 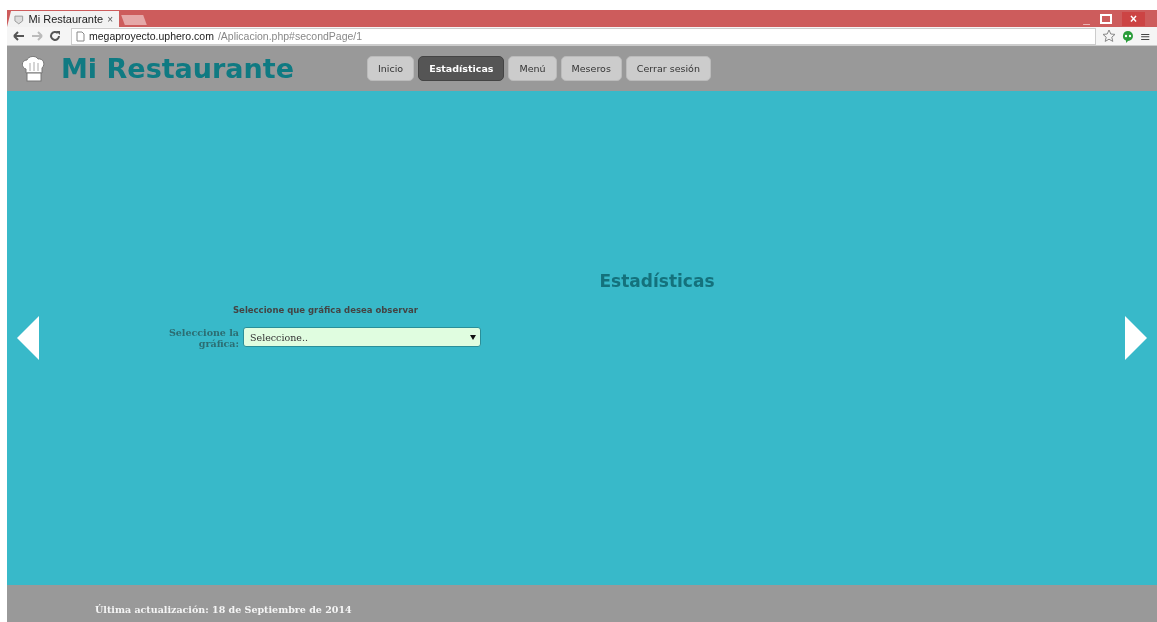 I want to click on nav-button: Inicio, so click(x=391, y=68).